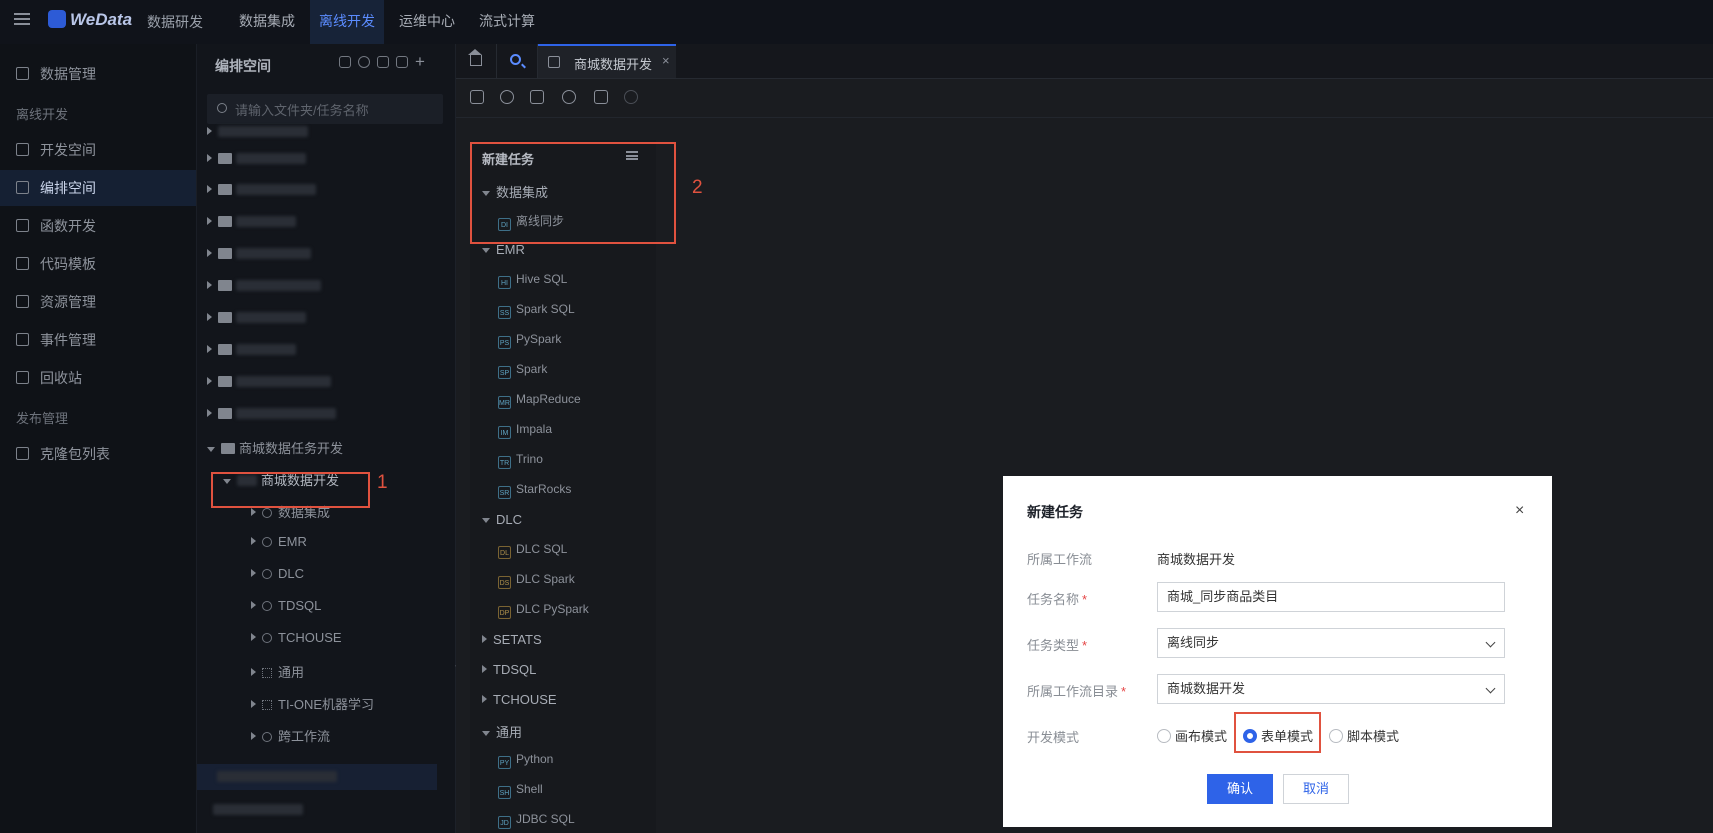 This screenshot has height=833, width=1713. Describe the element at coordinates (98, 378) in the screenshot. I see `sidebar-item-recycle-bin: 回收站` at that location.